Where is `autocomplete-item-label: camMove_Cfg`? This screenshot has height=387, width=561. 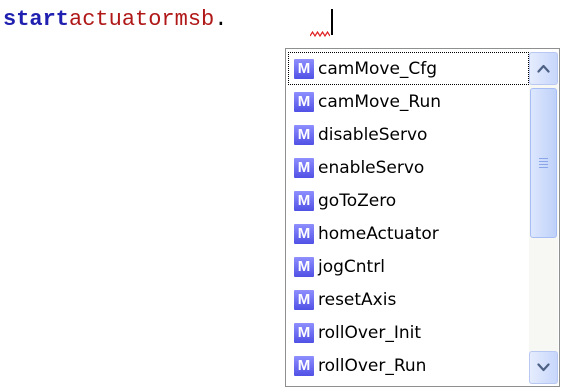 autocomplete-item-label: camMove_Cfg is located at coordinates (378, 68).